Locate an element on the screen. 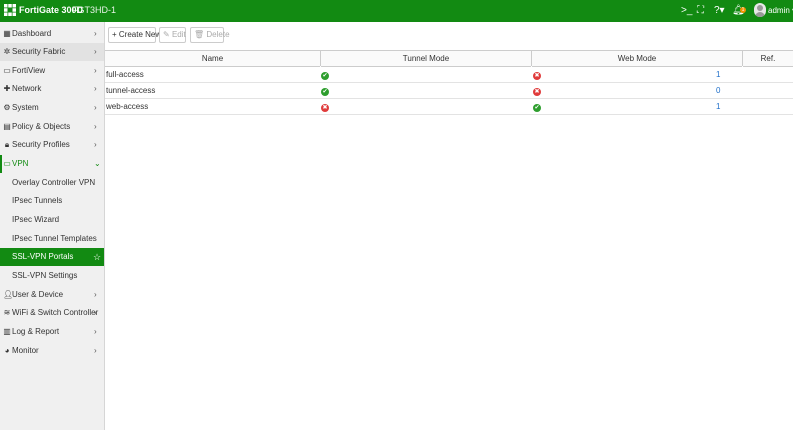  lock-icon: 🔒︎ is located at coordinates (7, 144).